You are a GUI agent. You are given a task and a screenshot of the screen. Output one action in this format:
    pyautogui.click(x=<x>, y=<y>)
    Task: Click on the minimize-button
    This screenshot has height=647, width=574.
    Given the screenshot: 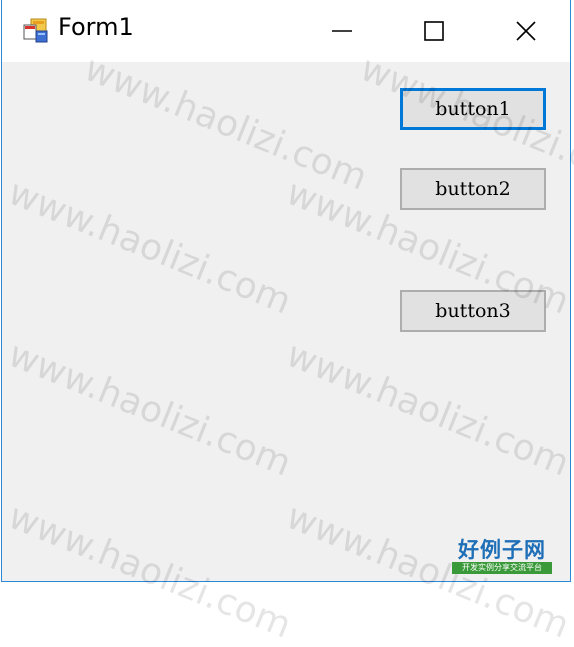 What is the action you would take?
    pyautogui.click(x=342, y=31)
    